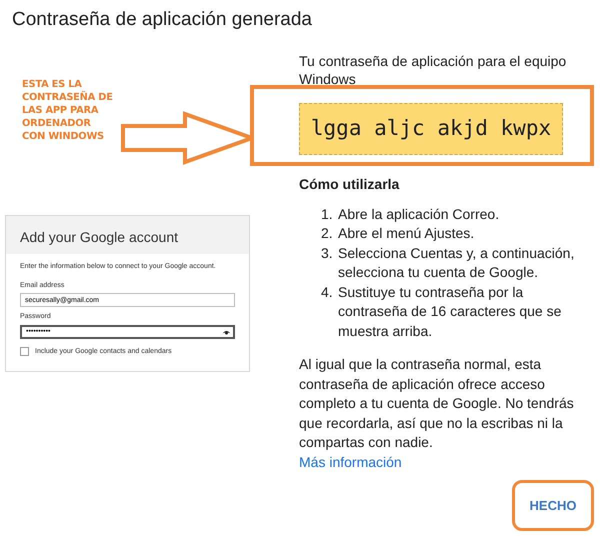 The width and height of the screenshot is (600, 542). Describe the element at coordinates (226, 332) in the screenshot. I see `eye-icon` at that location.